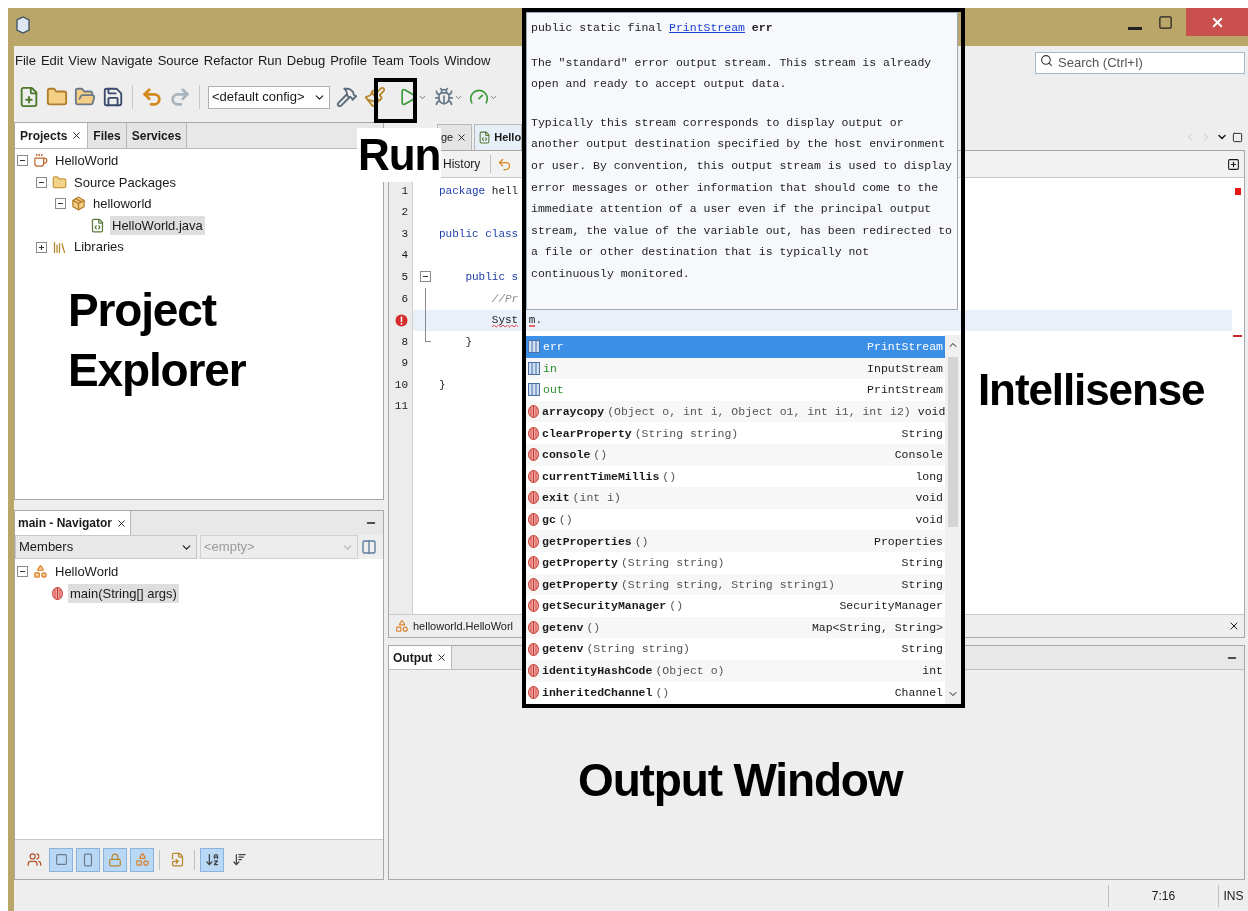 Image resolution: width=1248 pixels, height=911 pixels. I want to click on menu-item: Source, so click(178, 61).